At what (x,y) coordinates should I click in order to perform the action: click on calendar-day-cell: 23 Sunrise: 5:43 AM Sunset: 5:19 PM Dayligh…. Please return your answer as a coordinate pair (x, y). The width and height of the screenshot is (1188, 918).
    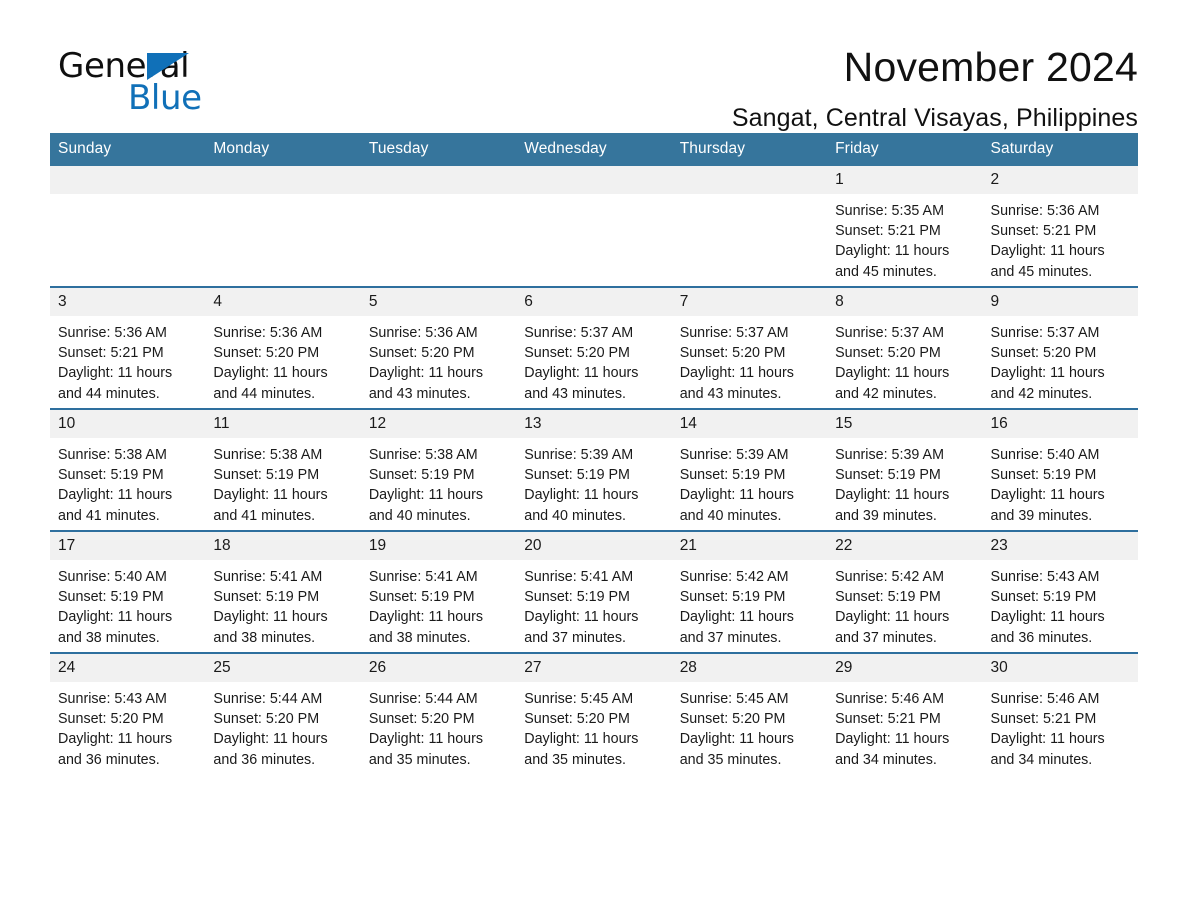
    Looking at the image, I should click on (1060, 591).